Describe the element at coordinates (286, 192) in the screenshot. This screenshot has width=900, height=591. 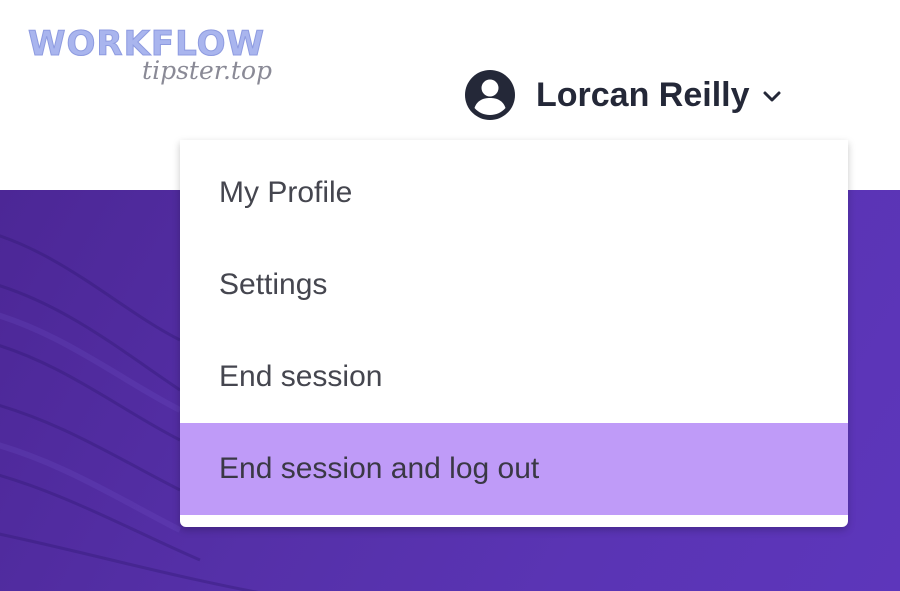
I see `menu-item-label: My Profile` at that location.